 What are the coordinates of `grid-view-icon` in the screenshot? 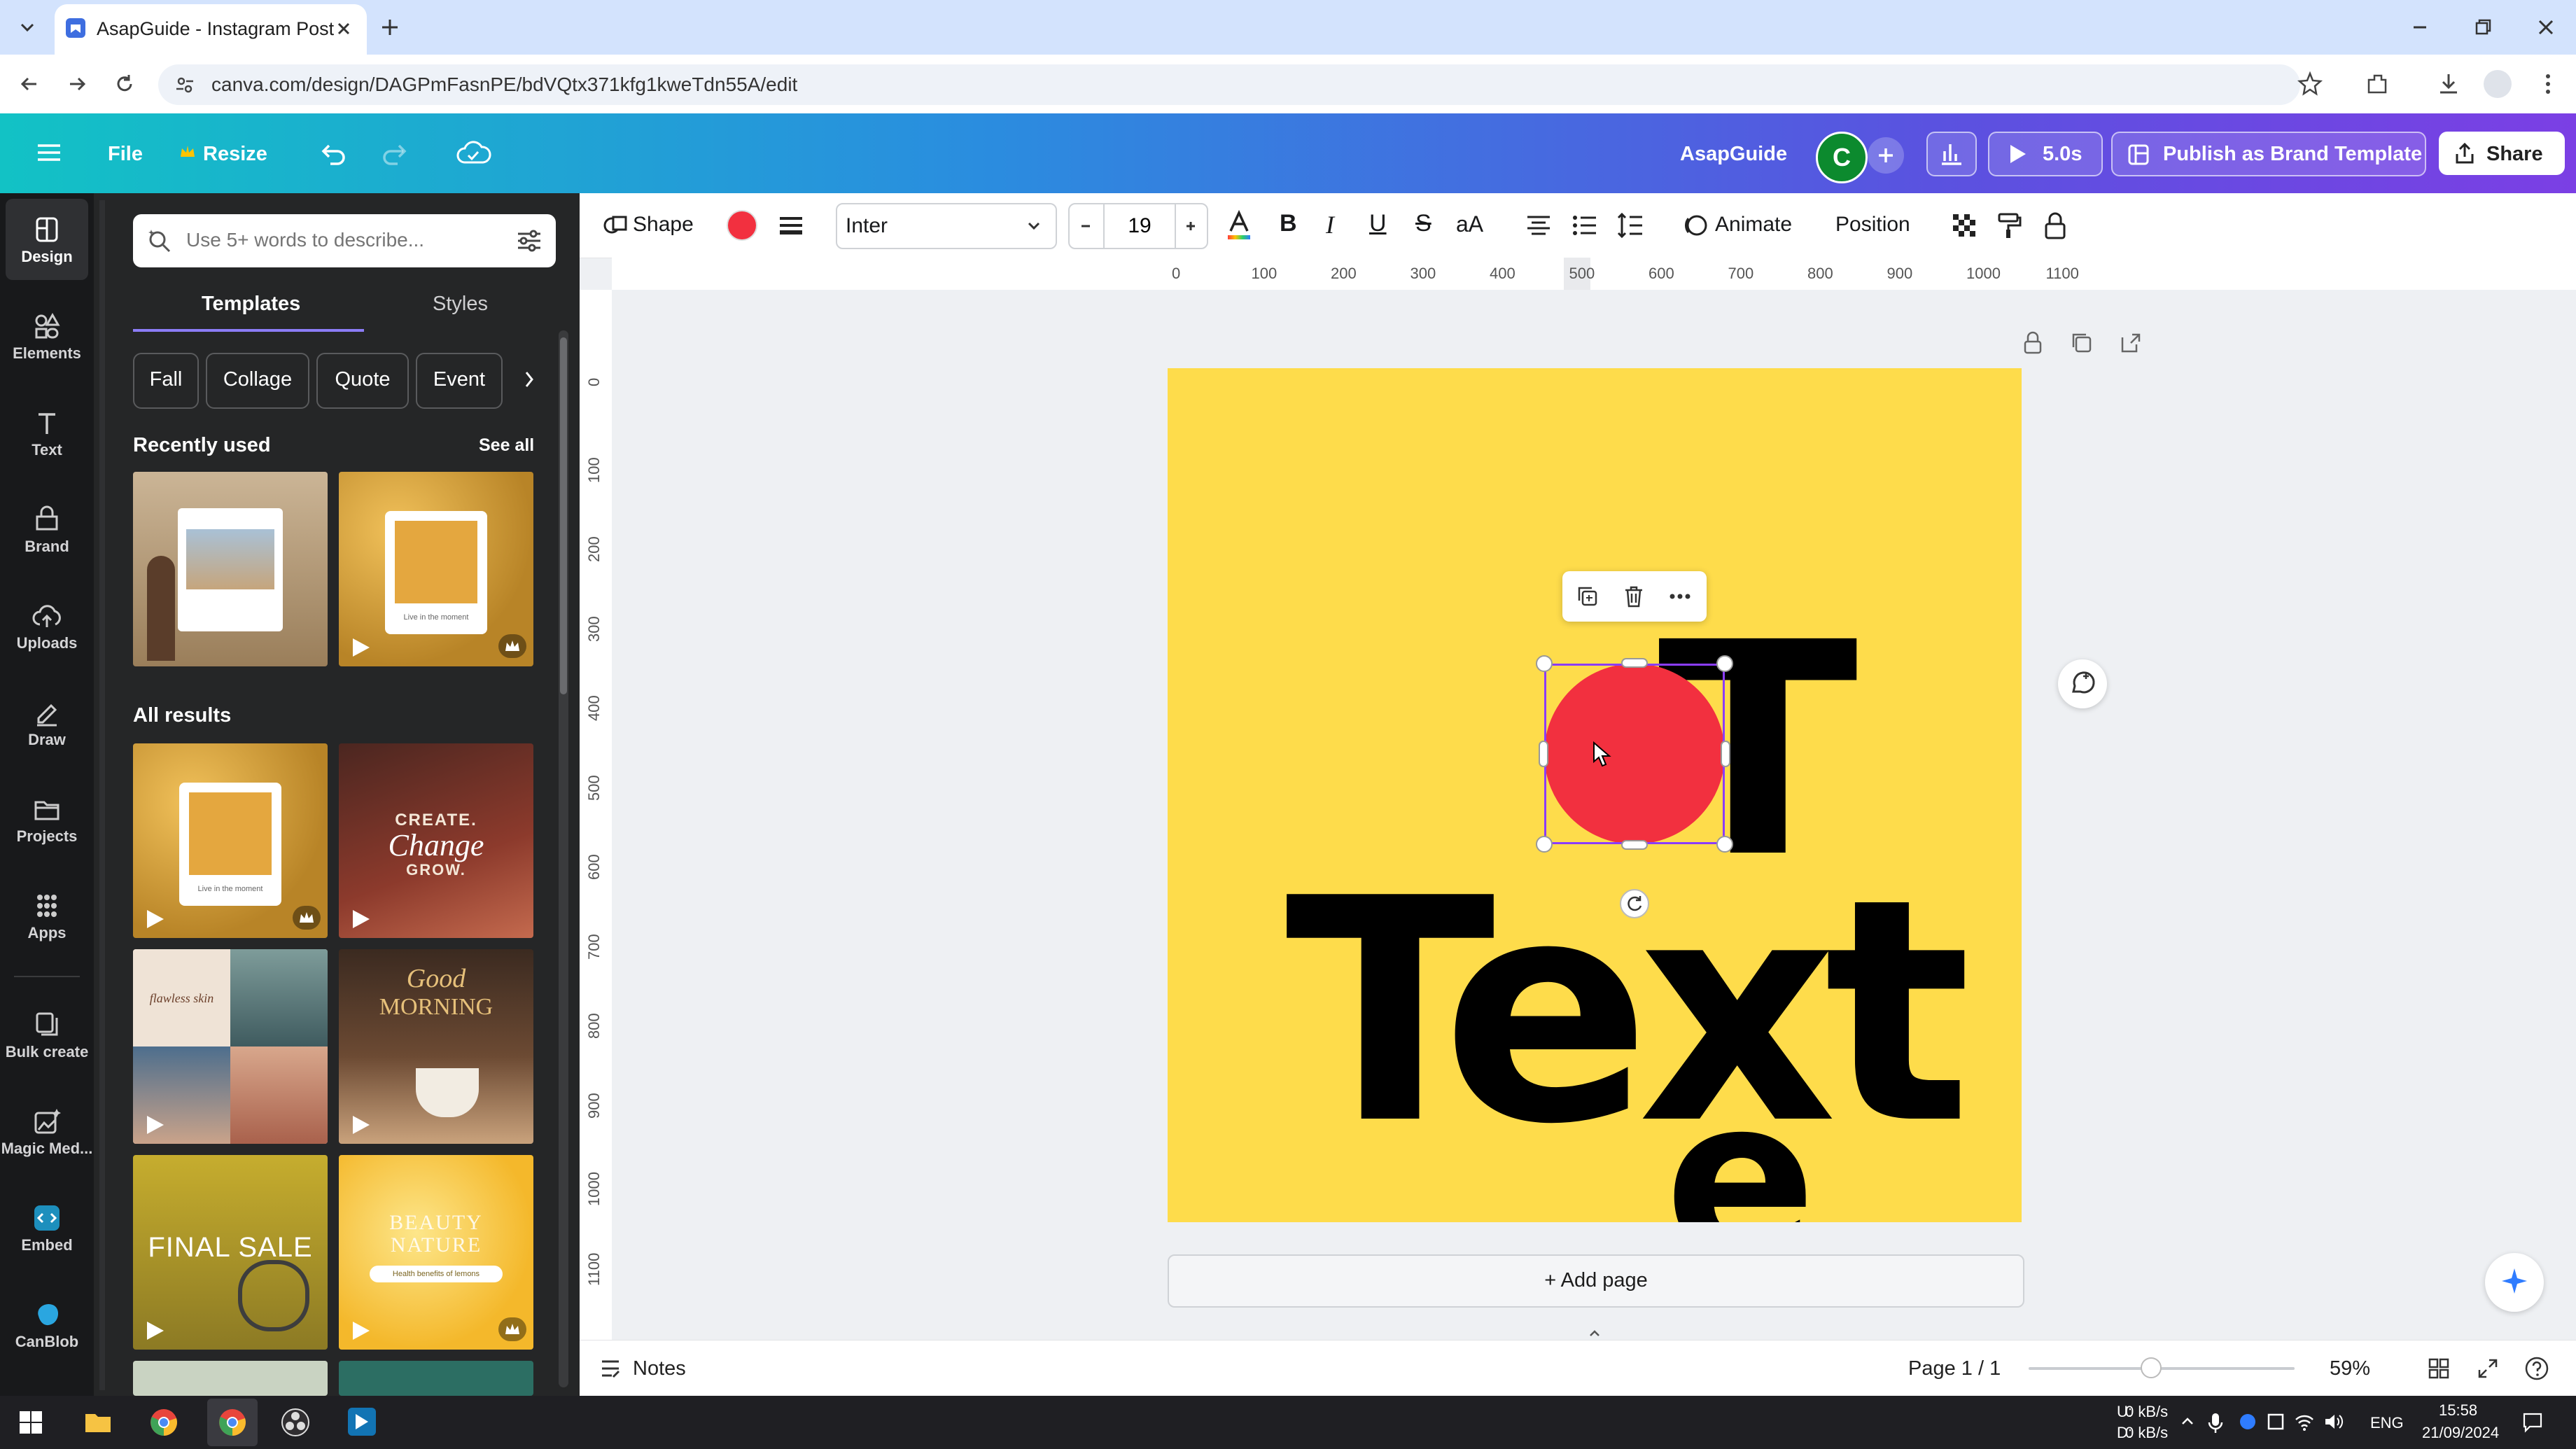 It's located at (2439, 1368).